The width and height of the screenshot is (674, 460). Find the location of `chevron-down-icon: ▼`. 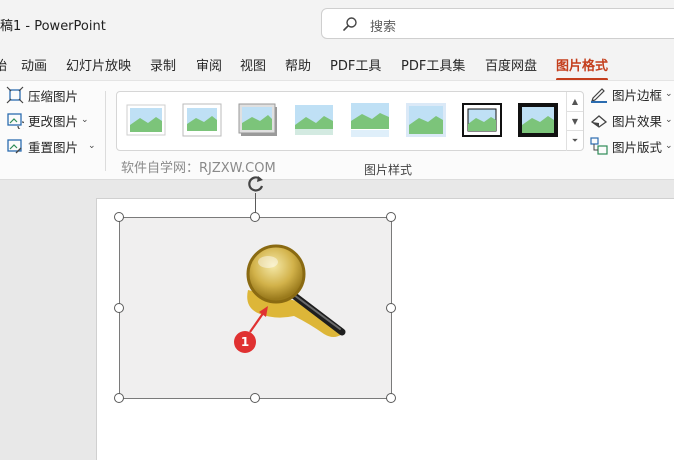

chevron-down-icon: ▼ is located at coordinates (575, 121).